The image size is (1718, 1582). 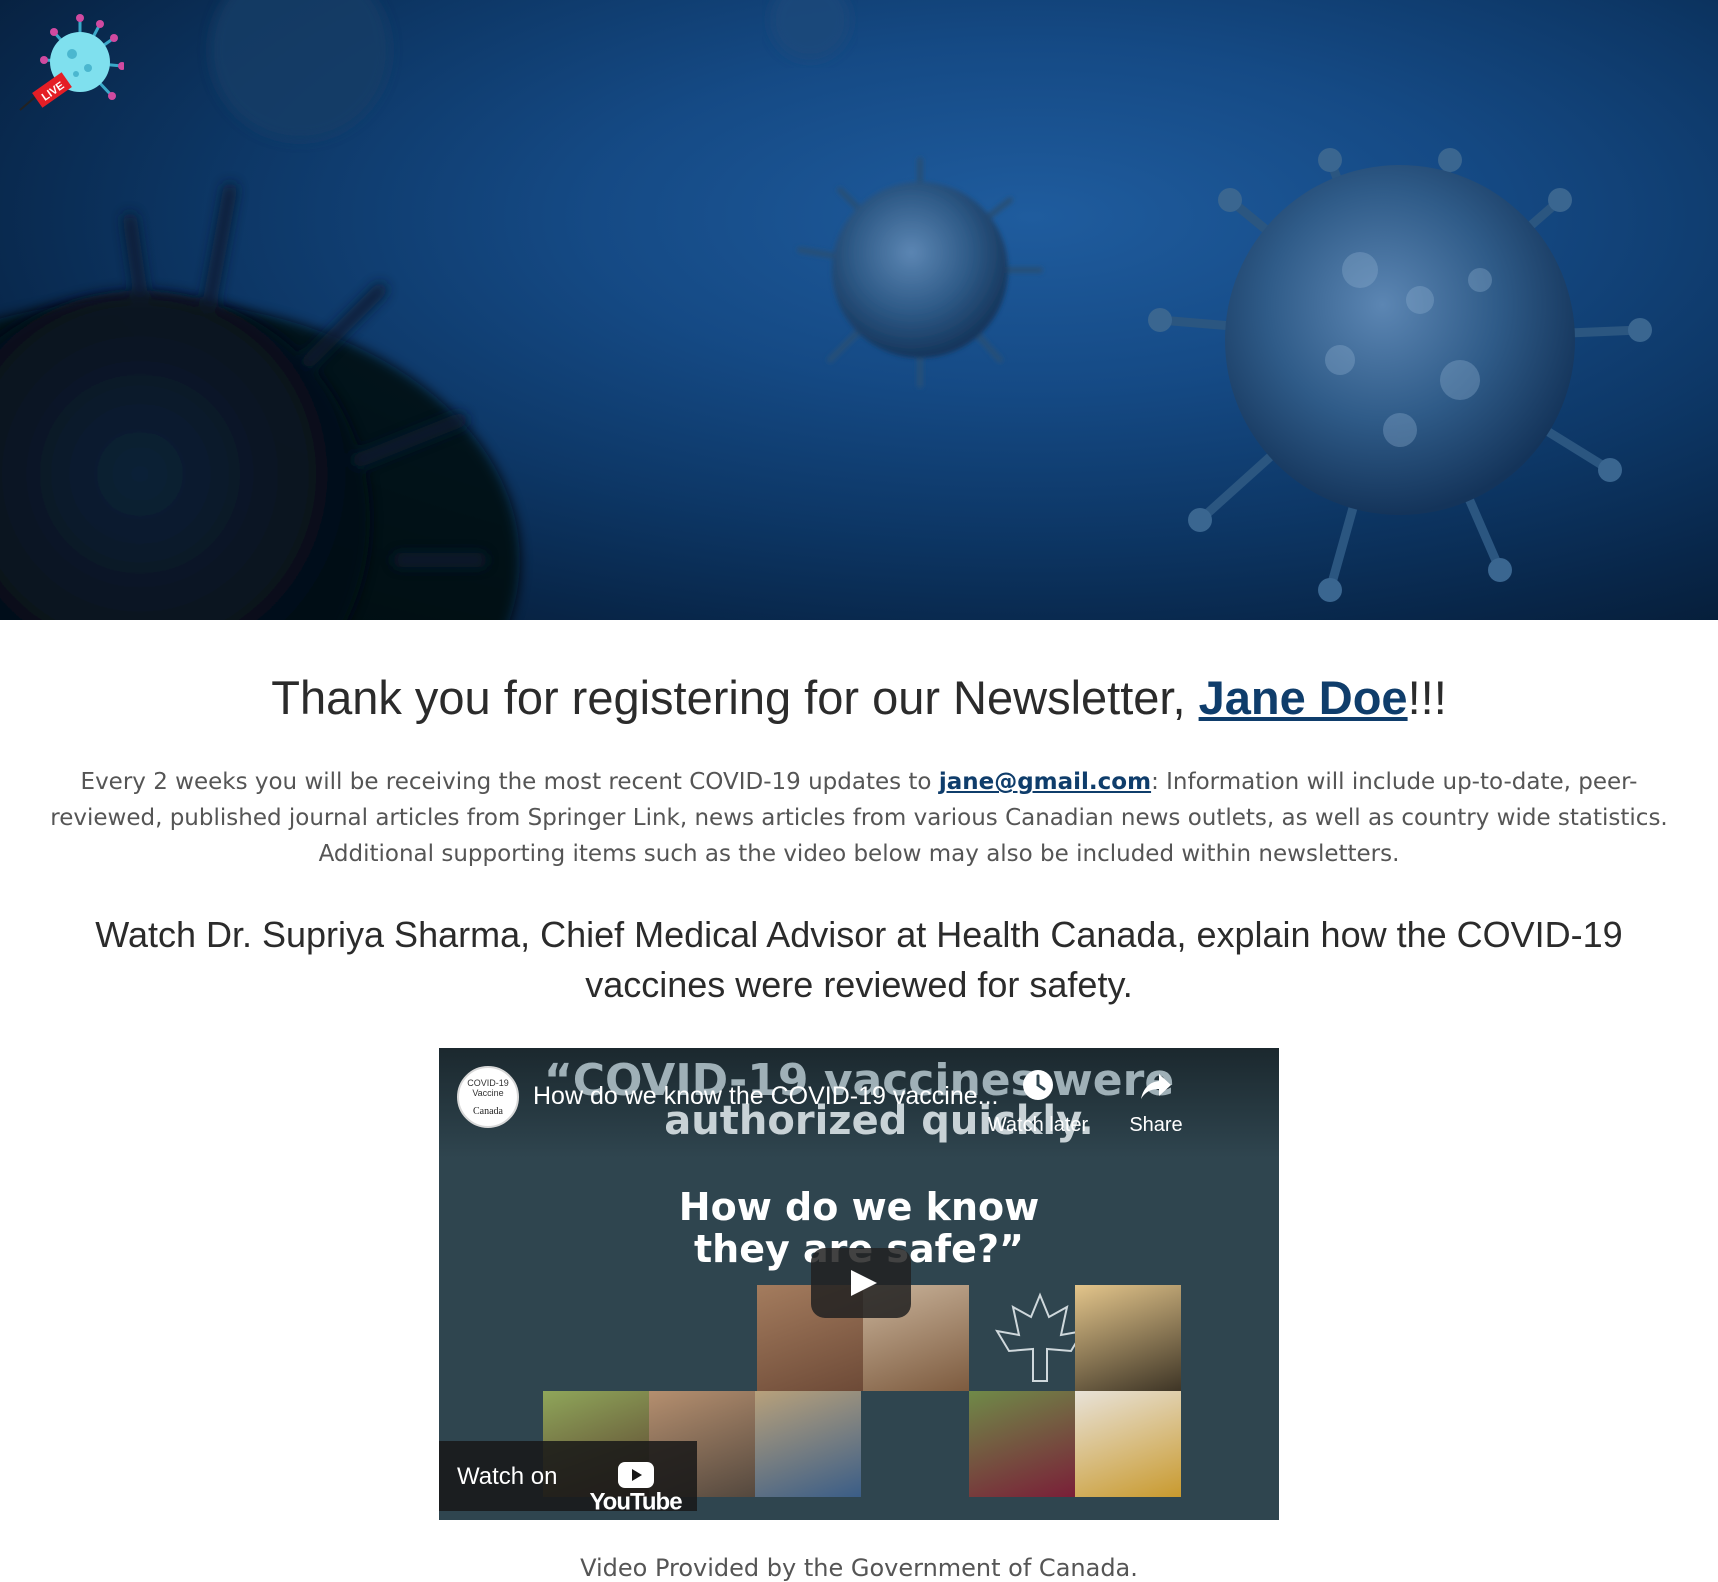 What do you see at coordinates (1038, 1085) in the screenshot?
I see `clock-icon` at bounding box center [1038, 1085].